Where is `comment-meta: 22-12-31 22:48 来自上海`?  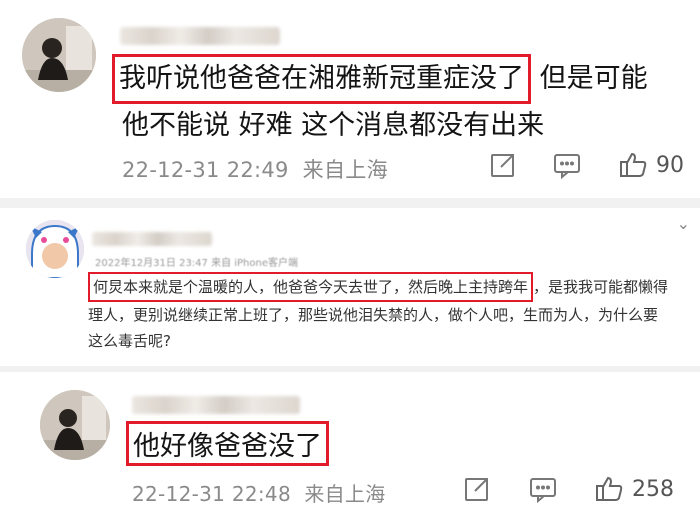 comment-meta: 22-12-31 22:48 来自上海 is located at coordinates (259, 492).